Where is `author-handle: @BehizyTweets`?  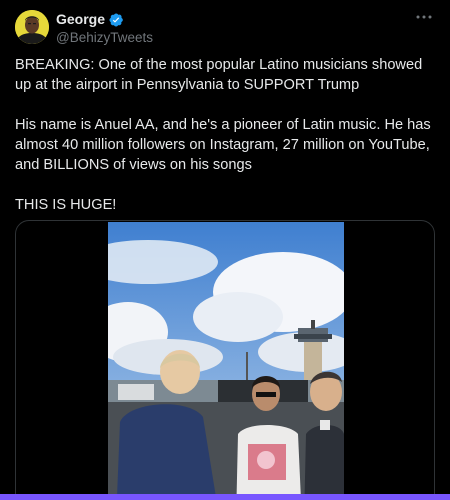 author-handle: @BehizyTweets is located at coordinates (104, 38).